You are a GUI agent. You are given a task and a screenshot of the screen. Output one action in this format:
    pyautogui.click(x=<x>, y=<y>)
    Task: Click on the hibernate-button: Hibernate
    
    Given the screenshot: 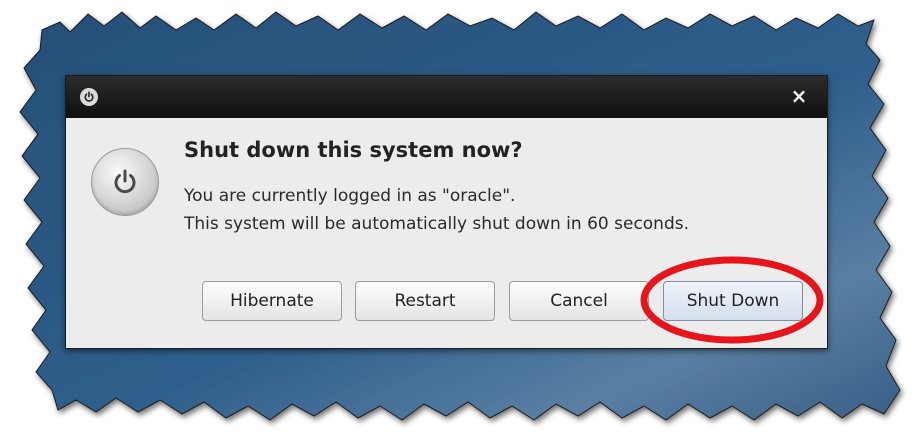 What is the action you would take?
    pyautogui.click(x=272, y=301)
    